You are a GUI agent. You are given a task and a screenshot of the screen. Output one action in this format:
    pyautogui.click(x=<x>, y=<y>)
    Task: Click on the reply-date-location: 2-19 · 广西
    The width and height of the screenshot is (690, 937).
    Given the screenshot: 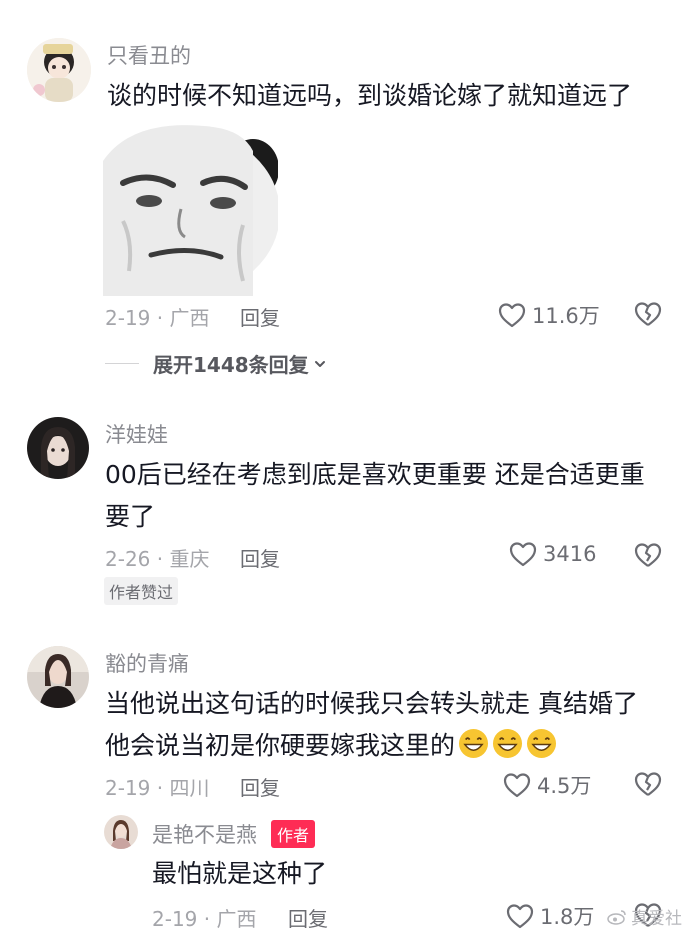 What is the action you would take?
    pyautogui.click(x=204, y=919)
    